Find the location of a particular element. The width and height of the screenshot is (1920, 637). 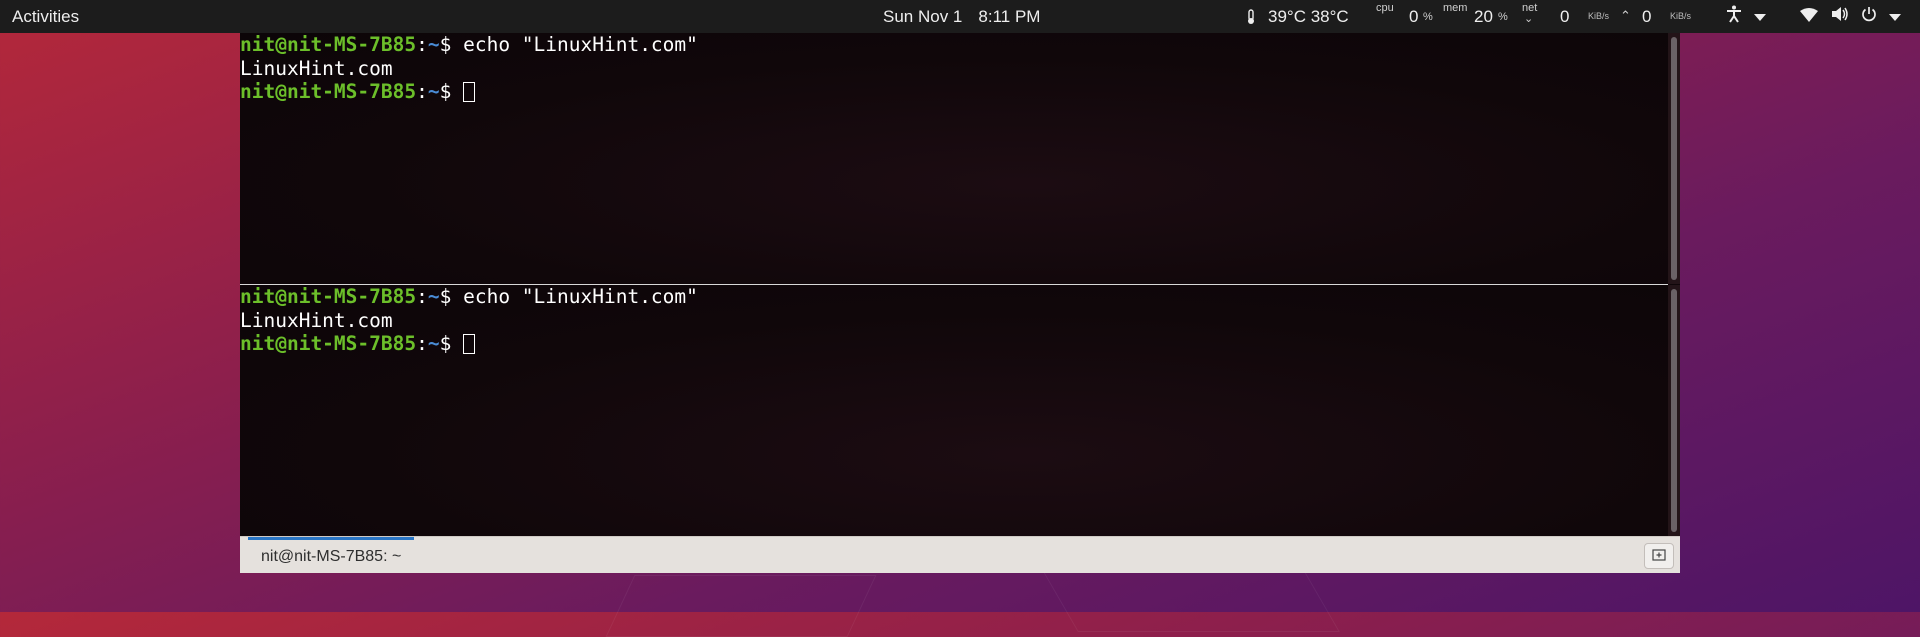

activities-button: Activities is located at coordinates (45, 16).